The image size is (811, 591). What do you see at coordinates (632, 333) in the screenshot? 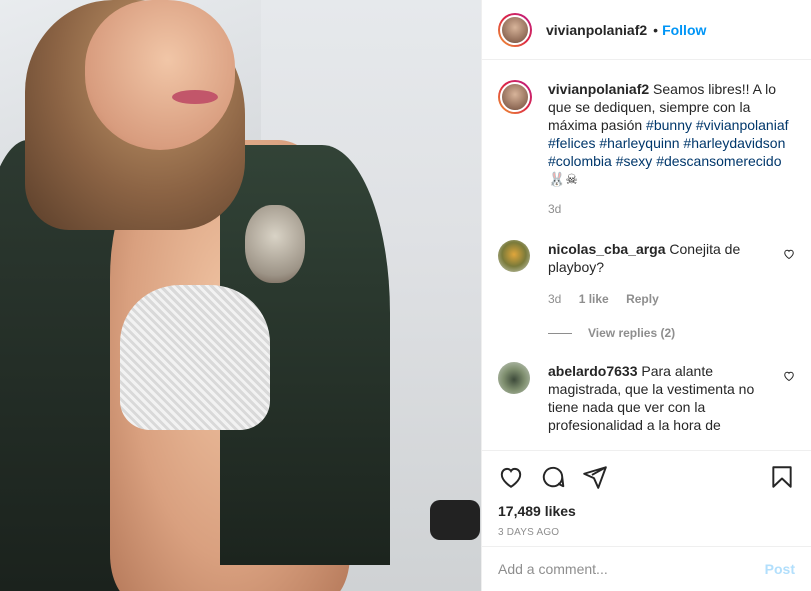
I see `view-replies-label: View replies (2)` at bounding box center [632, 333].